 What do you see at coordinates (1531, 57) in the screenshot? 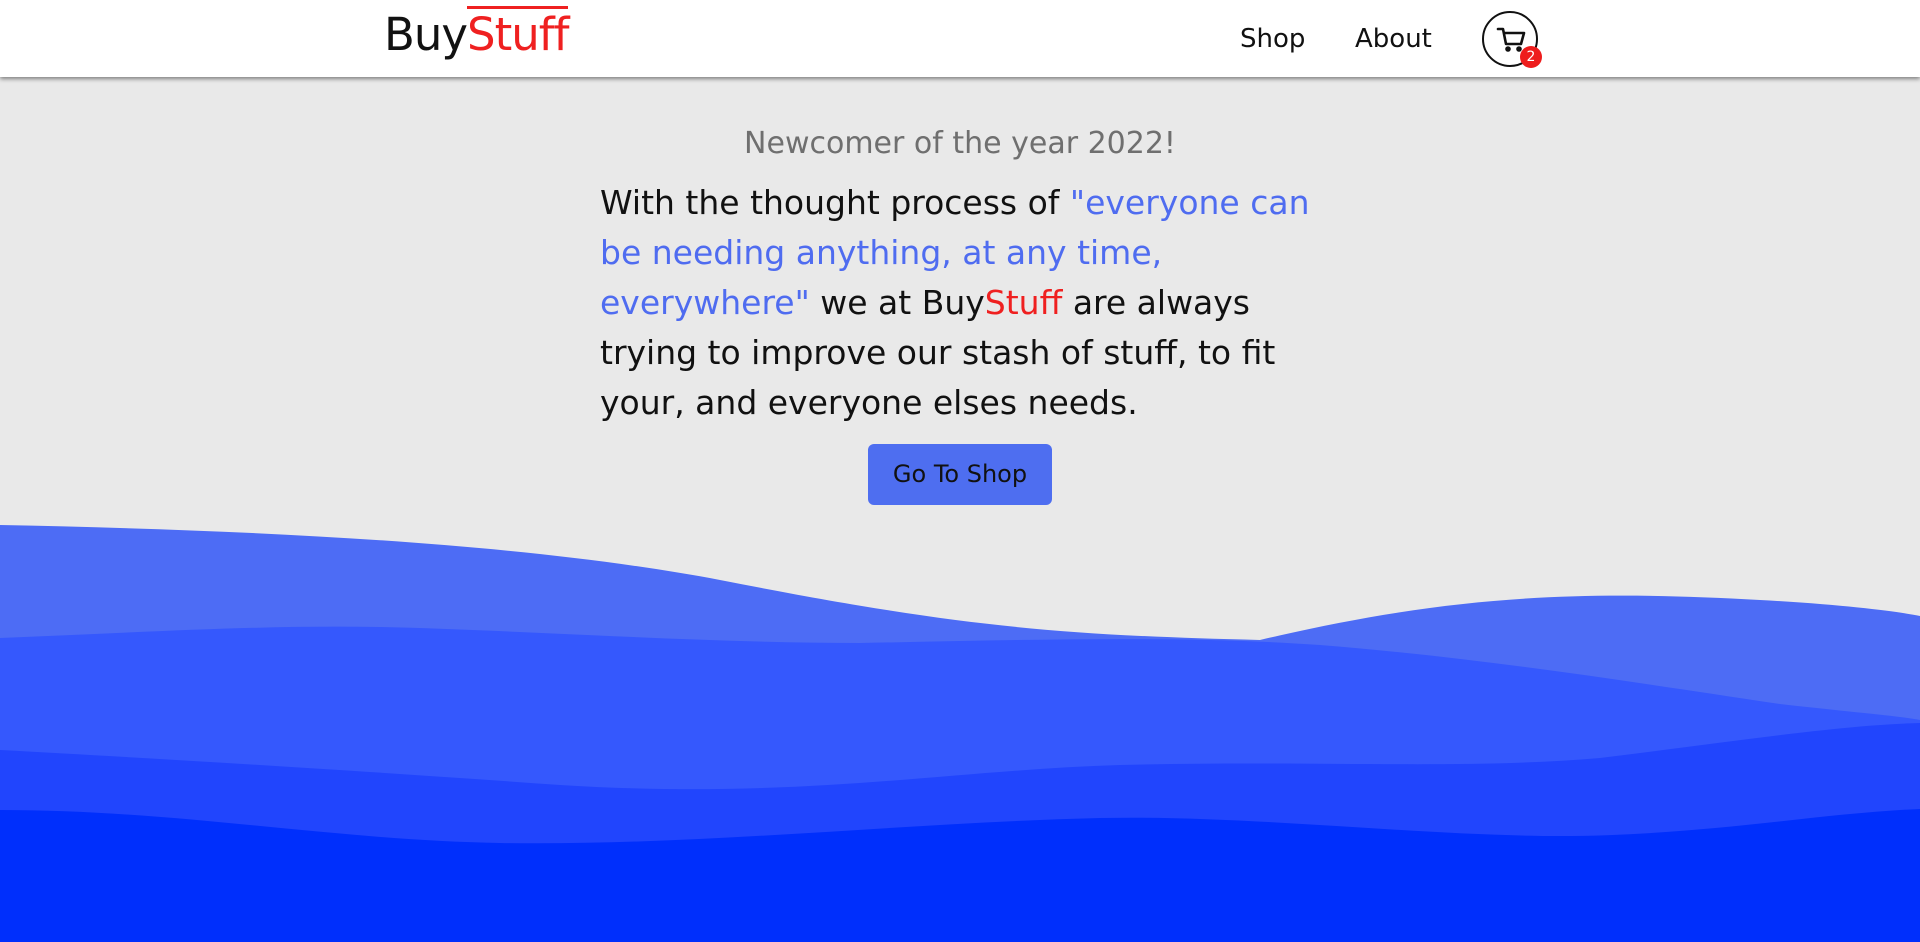
I see `cart-count-badge: 2` at bounding box center [1531, 57].